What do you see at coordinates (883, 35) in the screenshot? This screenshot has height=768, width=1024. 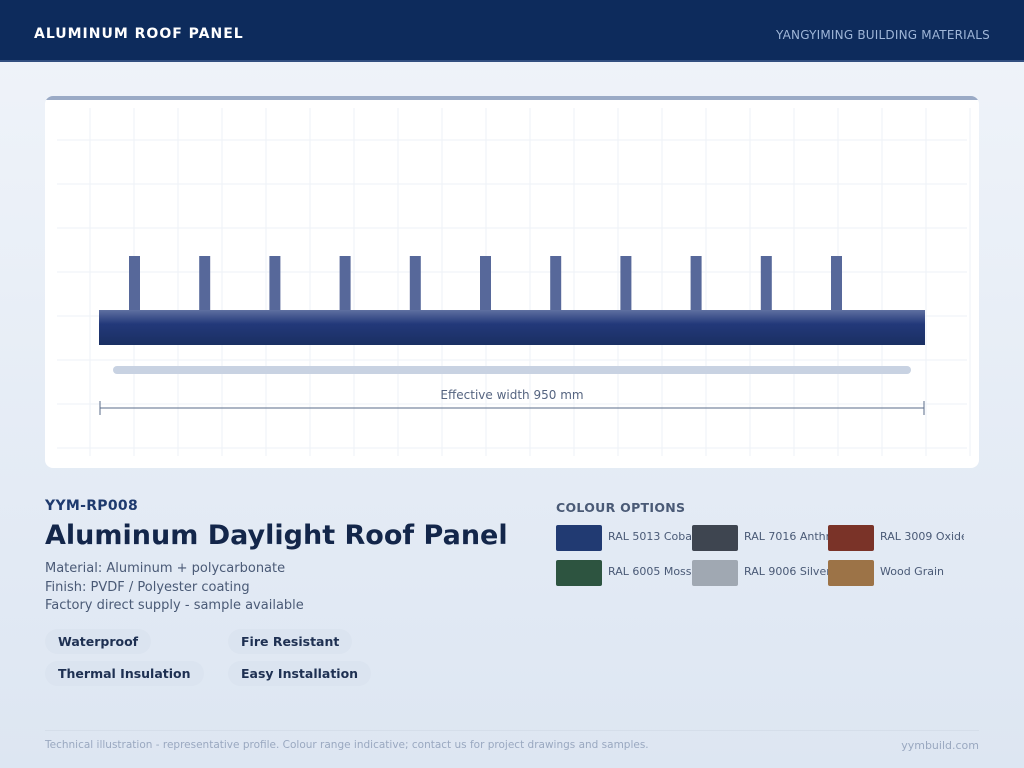 I see `brand-name: YANGYIMING BUILDING MATERIALS` at bounding box center [883, 35].